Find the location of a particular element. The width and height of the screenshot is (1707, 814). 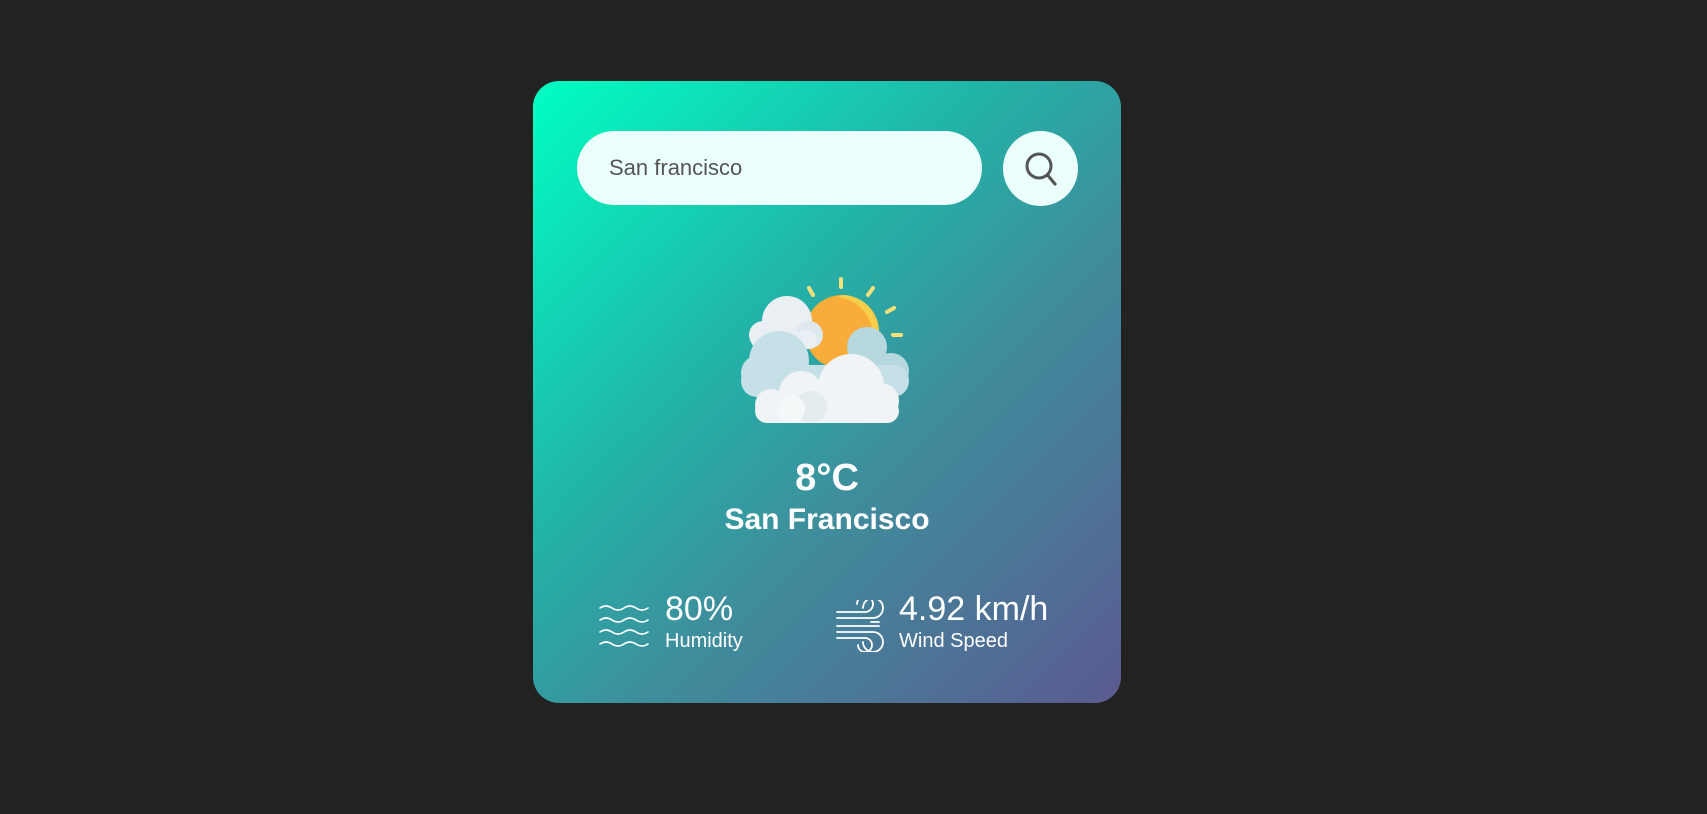

humidity-waves-icon is located at coordinates (624, 626).